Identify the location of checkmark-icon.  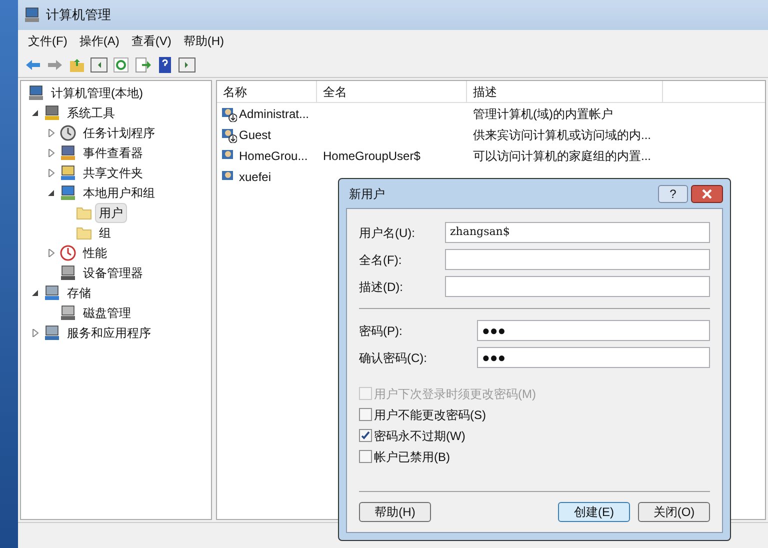
(365, 435).